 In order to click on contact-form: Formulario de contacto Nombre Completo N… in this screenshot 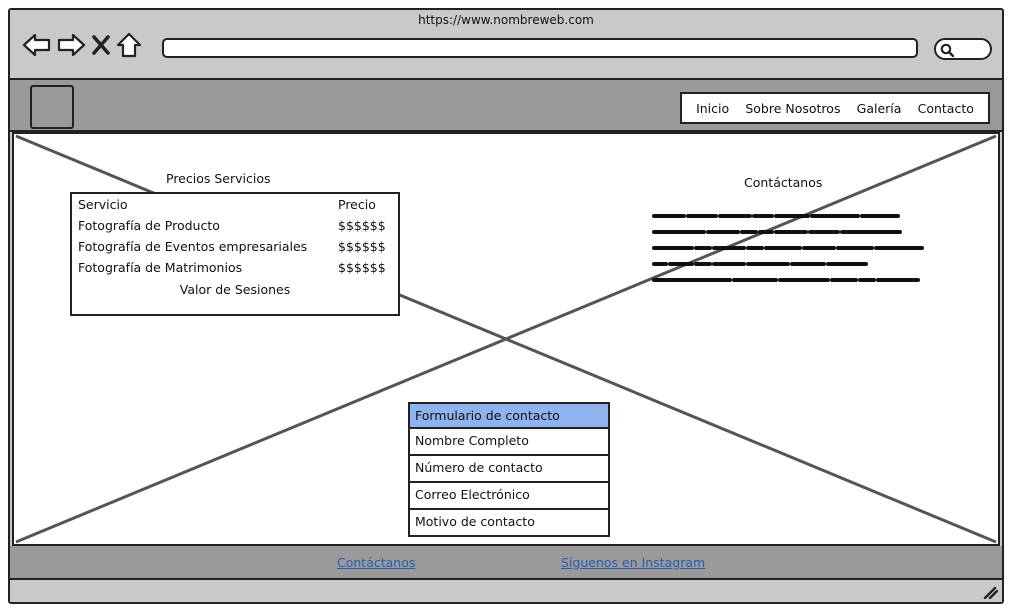, I will do `click(509, 469)`.